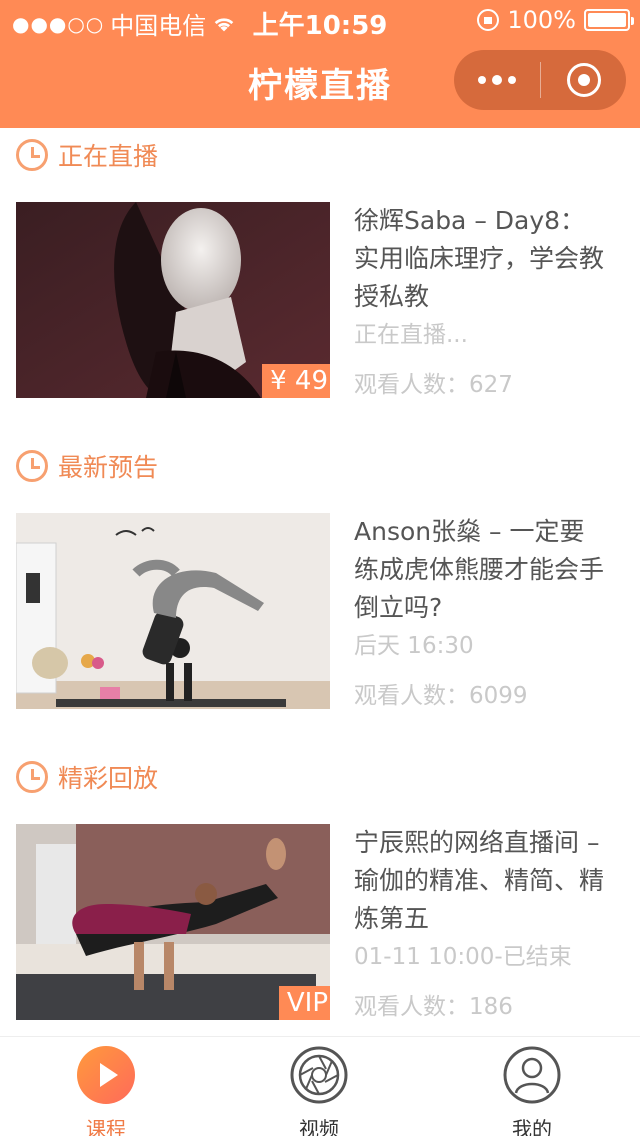 This screenshot has width=640, height=1136. What do you see at coordinates (319, 1075) in the screenshot?
I see `camera-aperture-icon` at bounding box center [319, 1075].